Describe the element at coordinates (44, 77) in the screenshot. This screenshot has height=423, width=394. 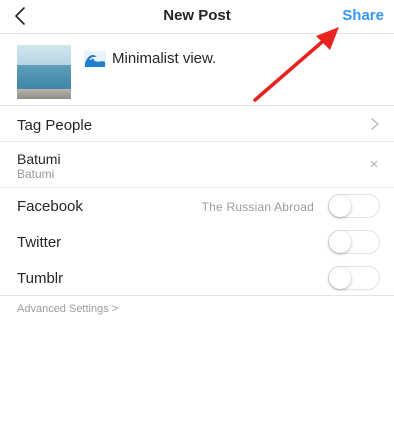
I see `thumbnail-sea` at that location.